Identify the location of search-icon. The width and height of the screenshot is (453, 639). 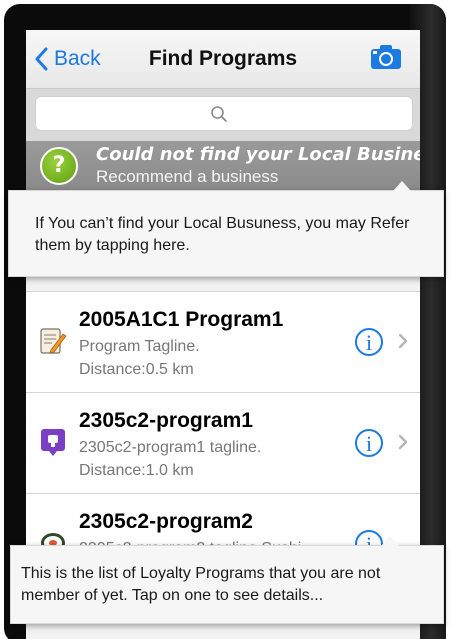
(219, 116).